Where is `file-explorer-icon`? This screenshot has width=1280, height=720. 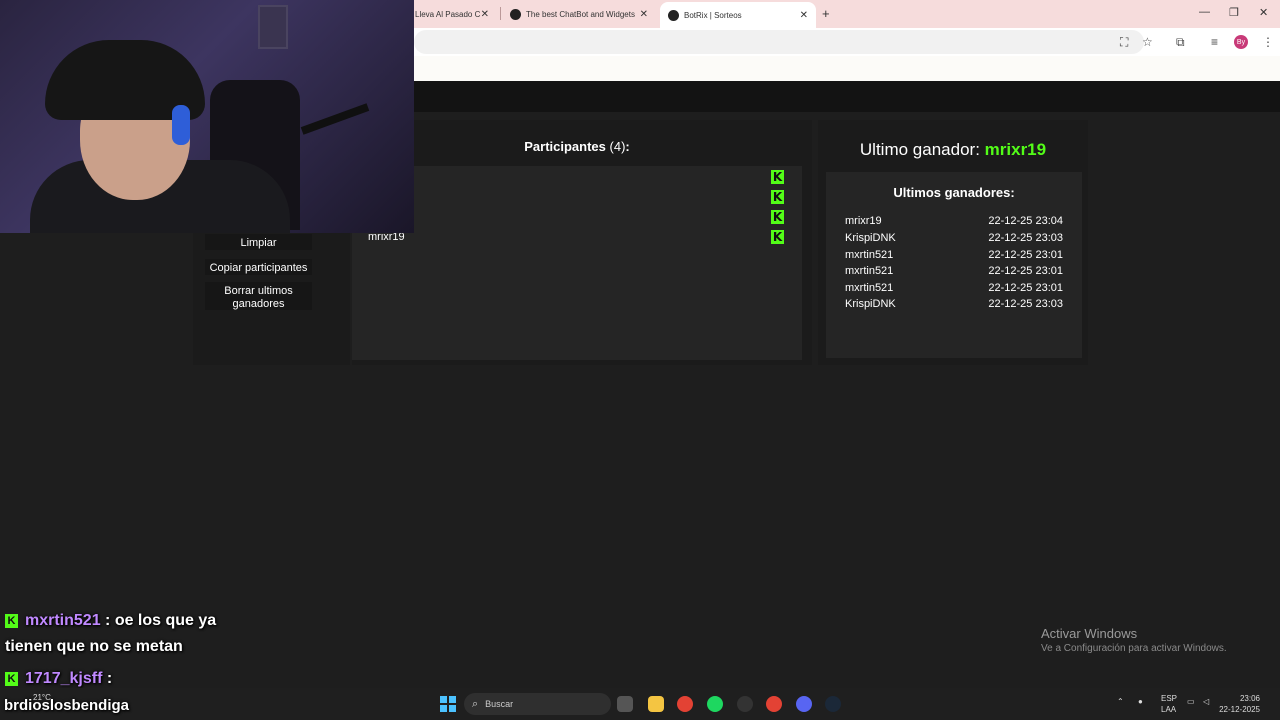 file-explorer-icon is located at coordinates (656, 704).